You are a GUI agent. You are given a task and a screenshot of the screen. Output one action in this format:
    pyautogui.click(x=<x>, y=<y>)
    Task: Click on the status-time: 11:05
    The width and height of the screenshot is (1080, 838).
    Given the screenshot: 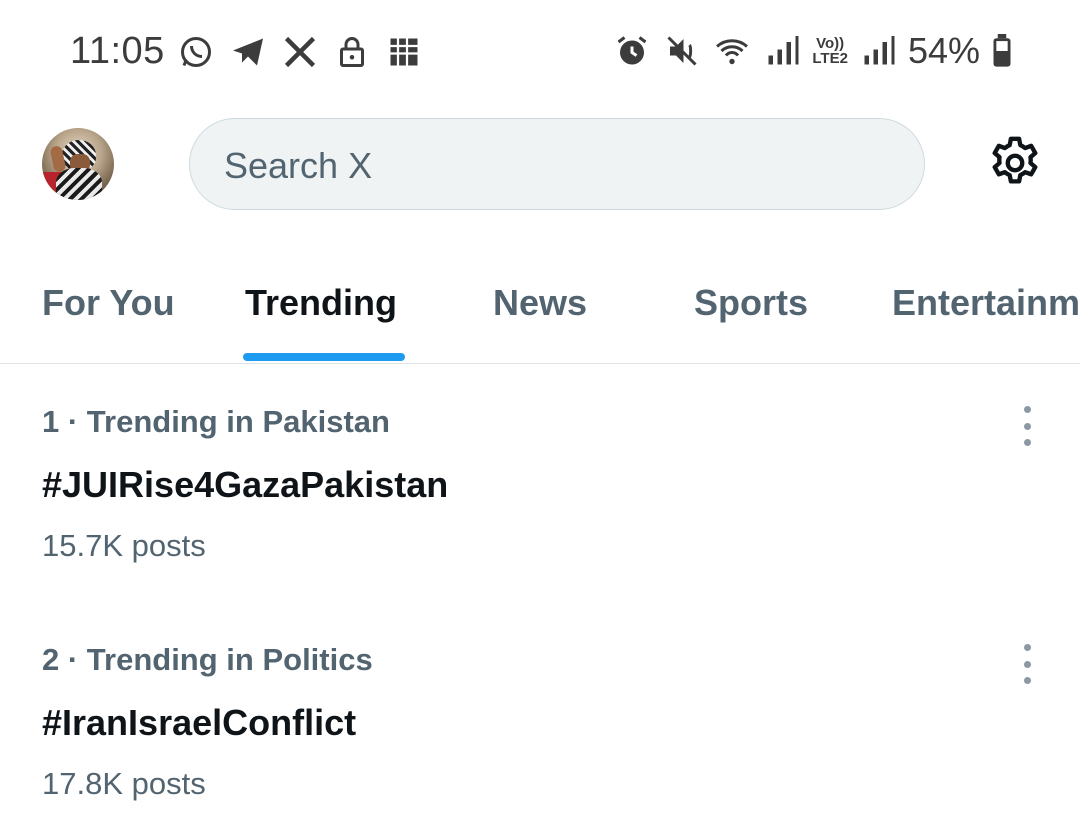 What is the action you would take?
    pyautogui.click(x=117, y=51)
    